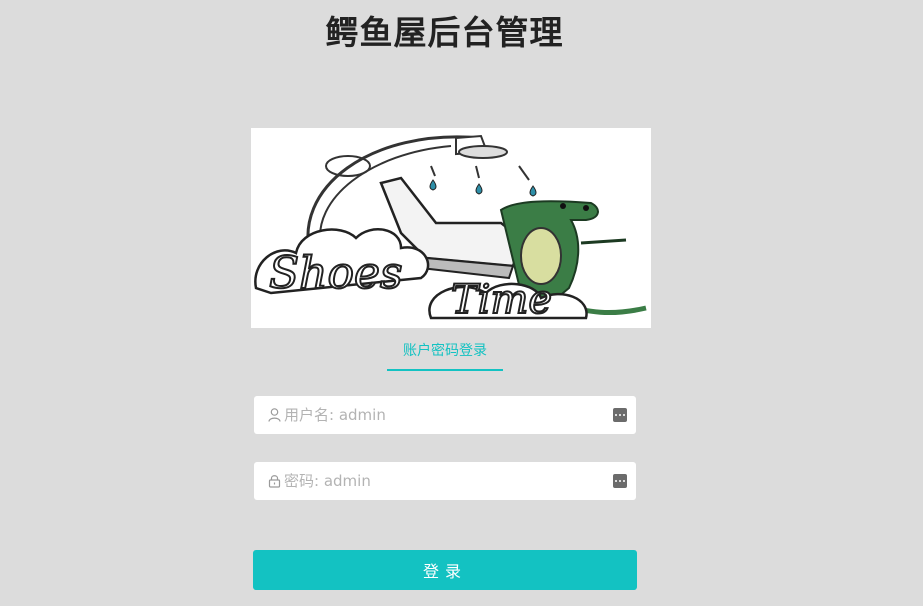 The image size is (923, 606). Describe the element at coordinates (501, 300) in the screenshot. I see `svg-text: Time` at that location.